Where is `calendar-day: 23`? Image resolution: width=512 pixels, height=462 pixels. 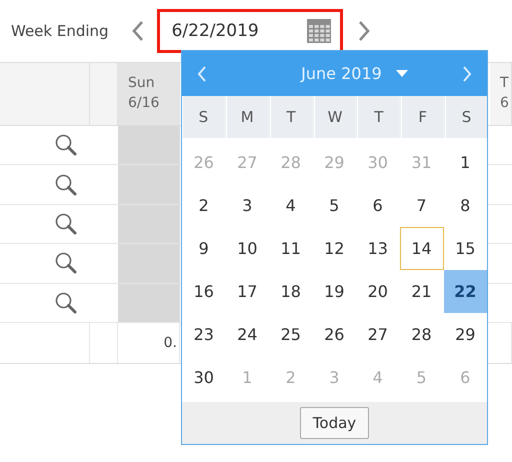
calendar-day: 23 is located at coordinates (204, 334).